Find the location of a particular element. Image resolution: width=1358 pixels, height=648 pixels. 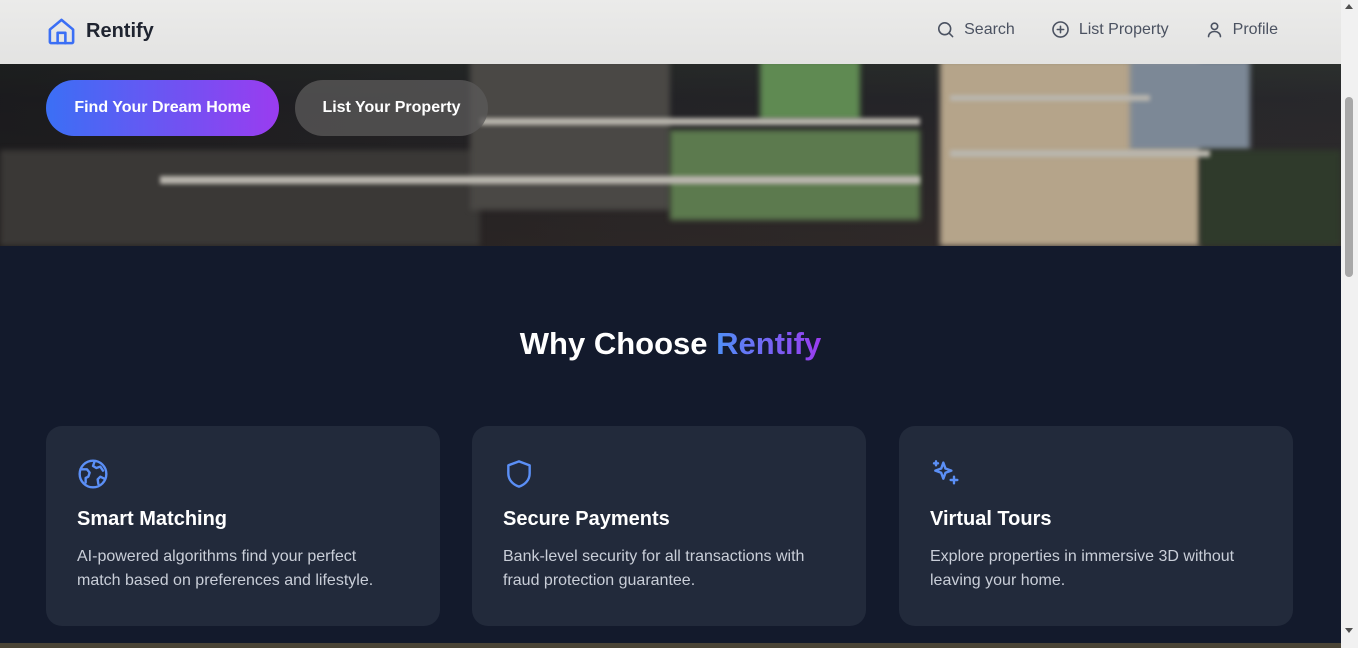

feature-title: Secure Payments is located at coordinates (586, 519).